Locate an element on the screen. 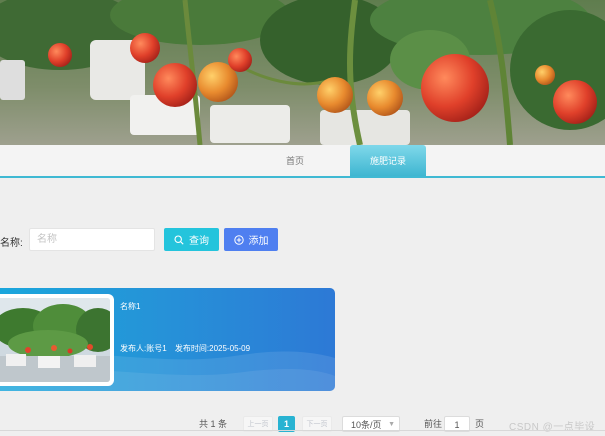 This screenshot has height=436, width=605. published-value: 2025-05-09 is located at coordinates (230, 348).